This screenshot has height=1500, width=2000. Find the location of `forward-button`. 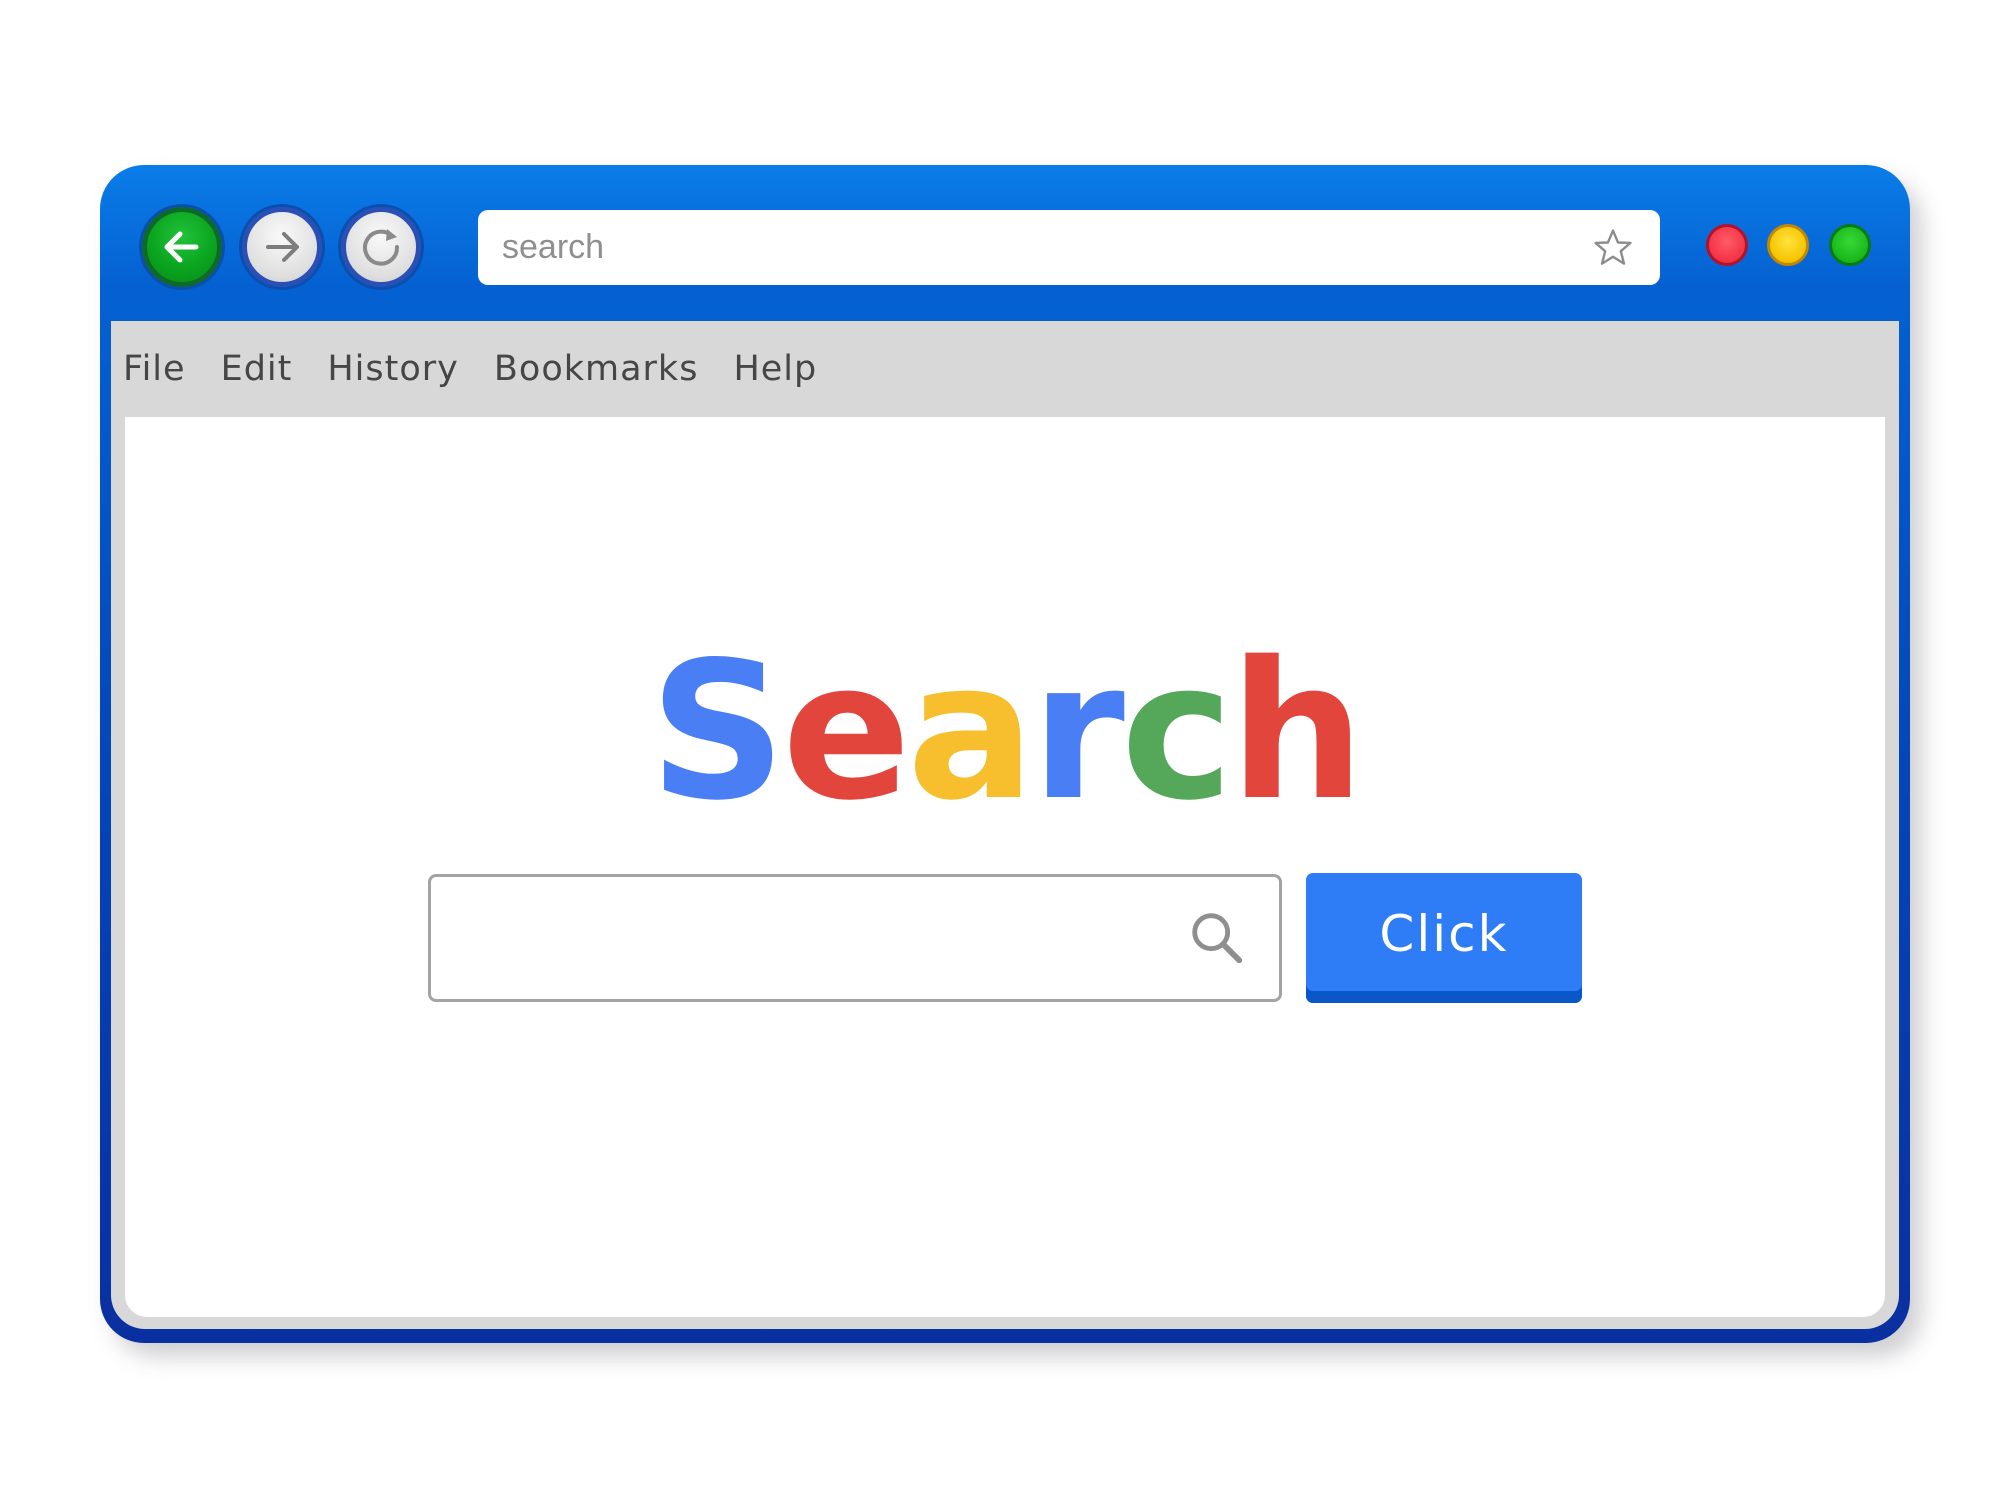

forward-button is located at coordinates (282, 247).